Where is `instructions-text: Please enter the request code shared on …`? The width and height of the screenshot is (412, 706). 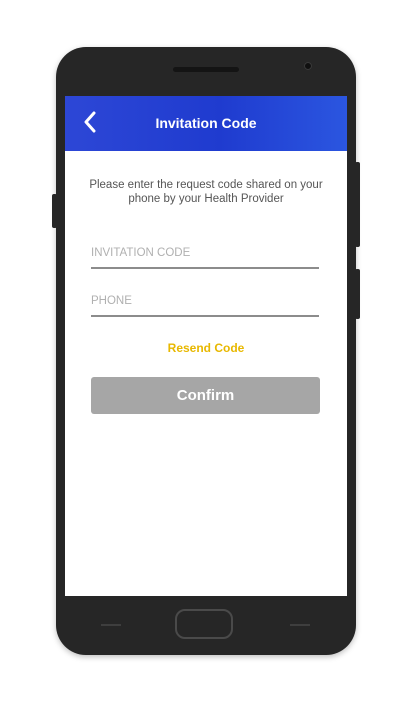 instructions-text: Please enter the request code shared on … is located at coordinates (206, 192).